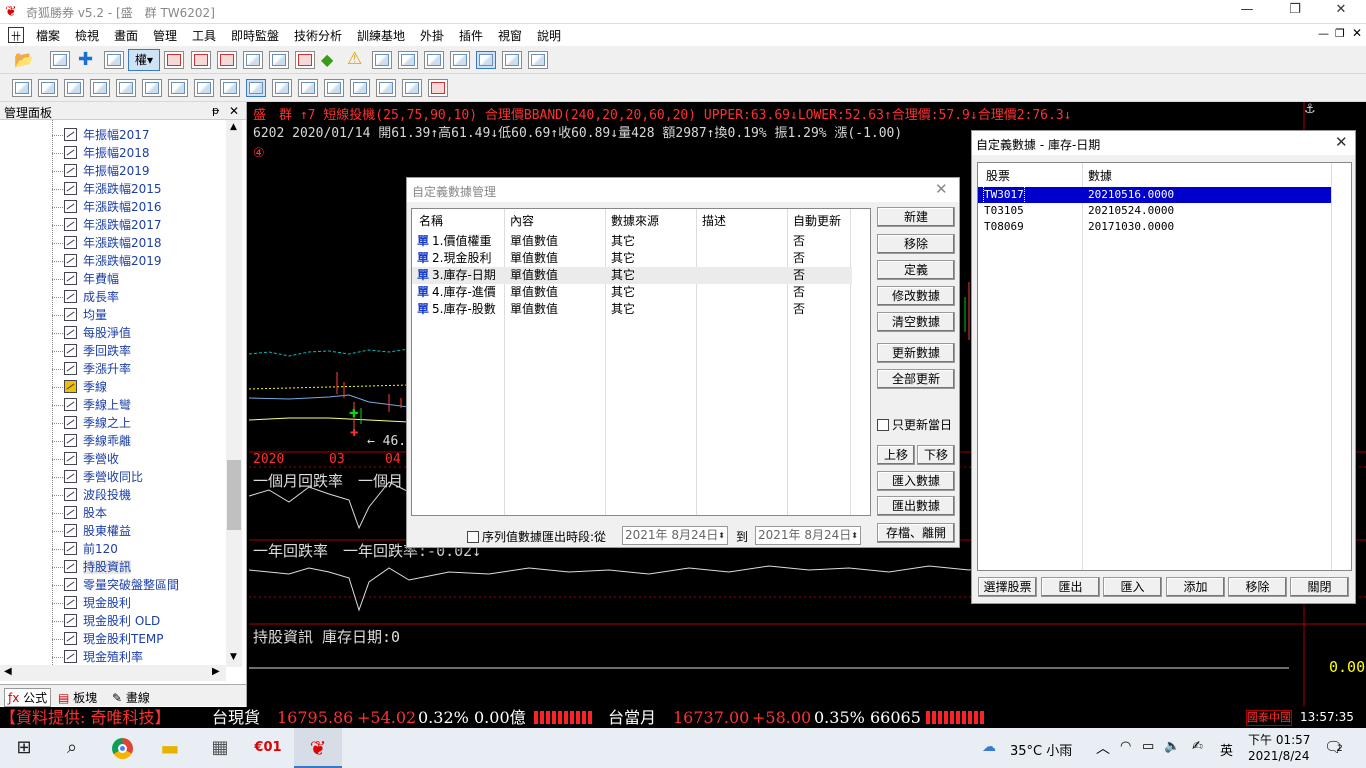 This screenshot has height=768, width=1366. Describe the element at coordinates (1341, 9) in the screenshot. I see `close-button: ✕` at that location.